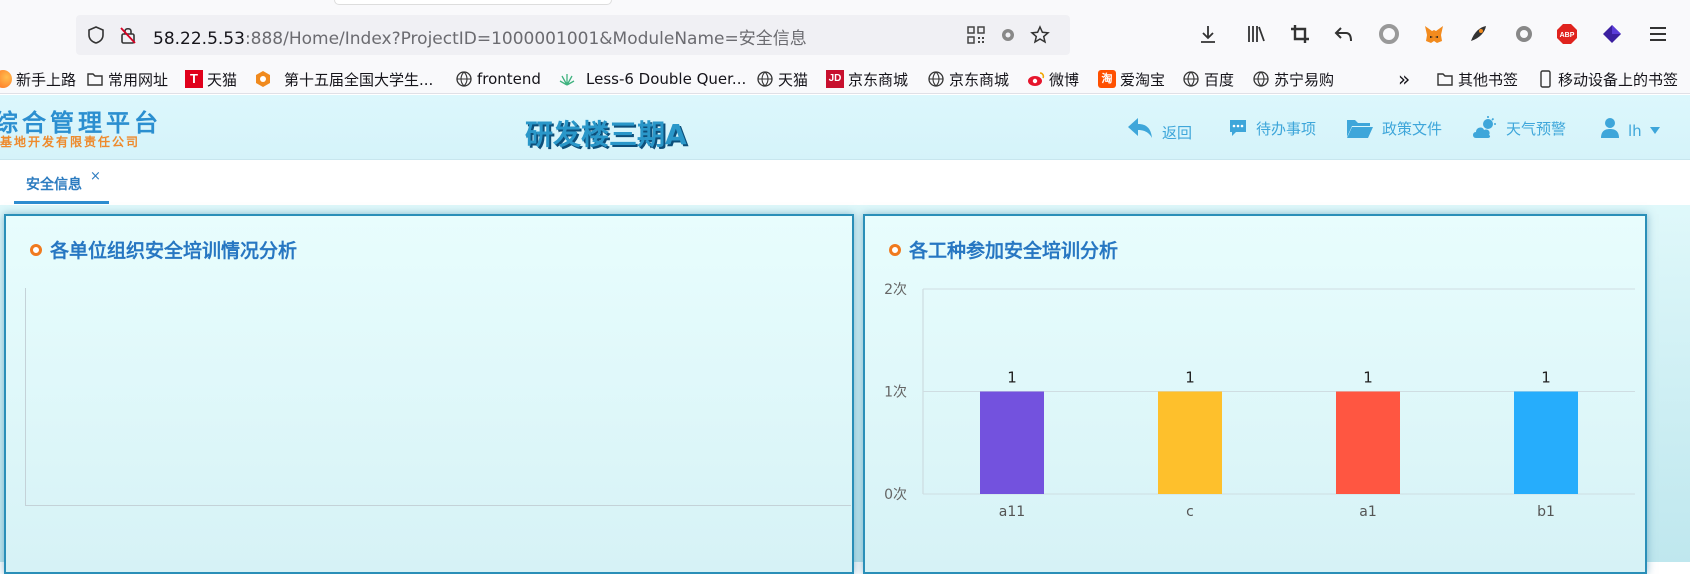 The image size is (1690, 574). I want to click on bookmark-item: 新手上路, so click(38, 79).